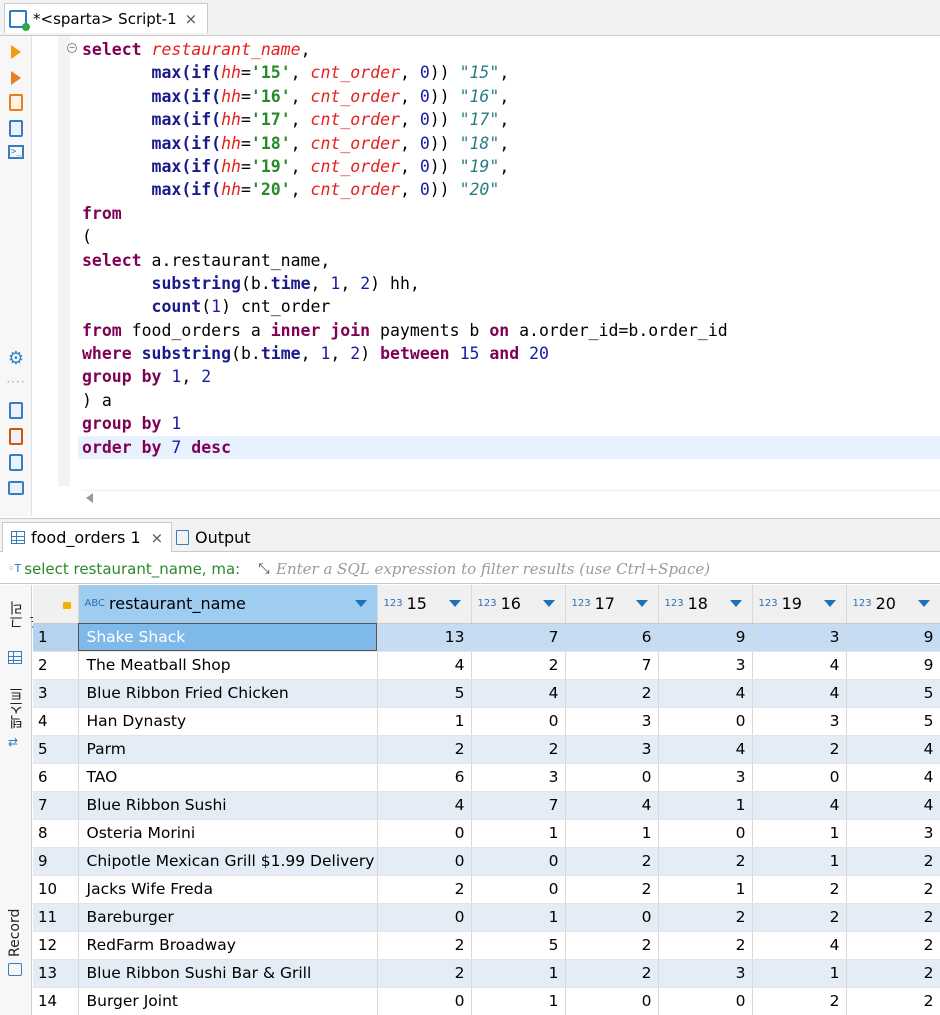 The width and height of the screenshot is (940, 1015). I want to click on table-row: 10 Jacks Wife Freda 2 0 2 1 2 2, so click(486, 889).